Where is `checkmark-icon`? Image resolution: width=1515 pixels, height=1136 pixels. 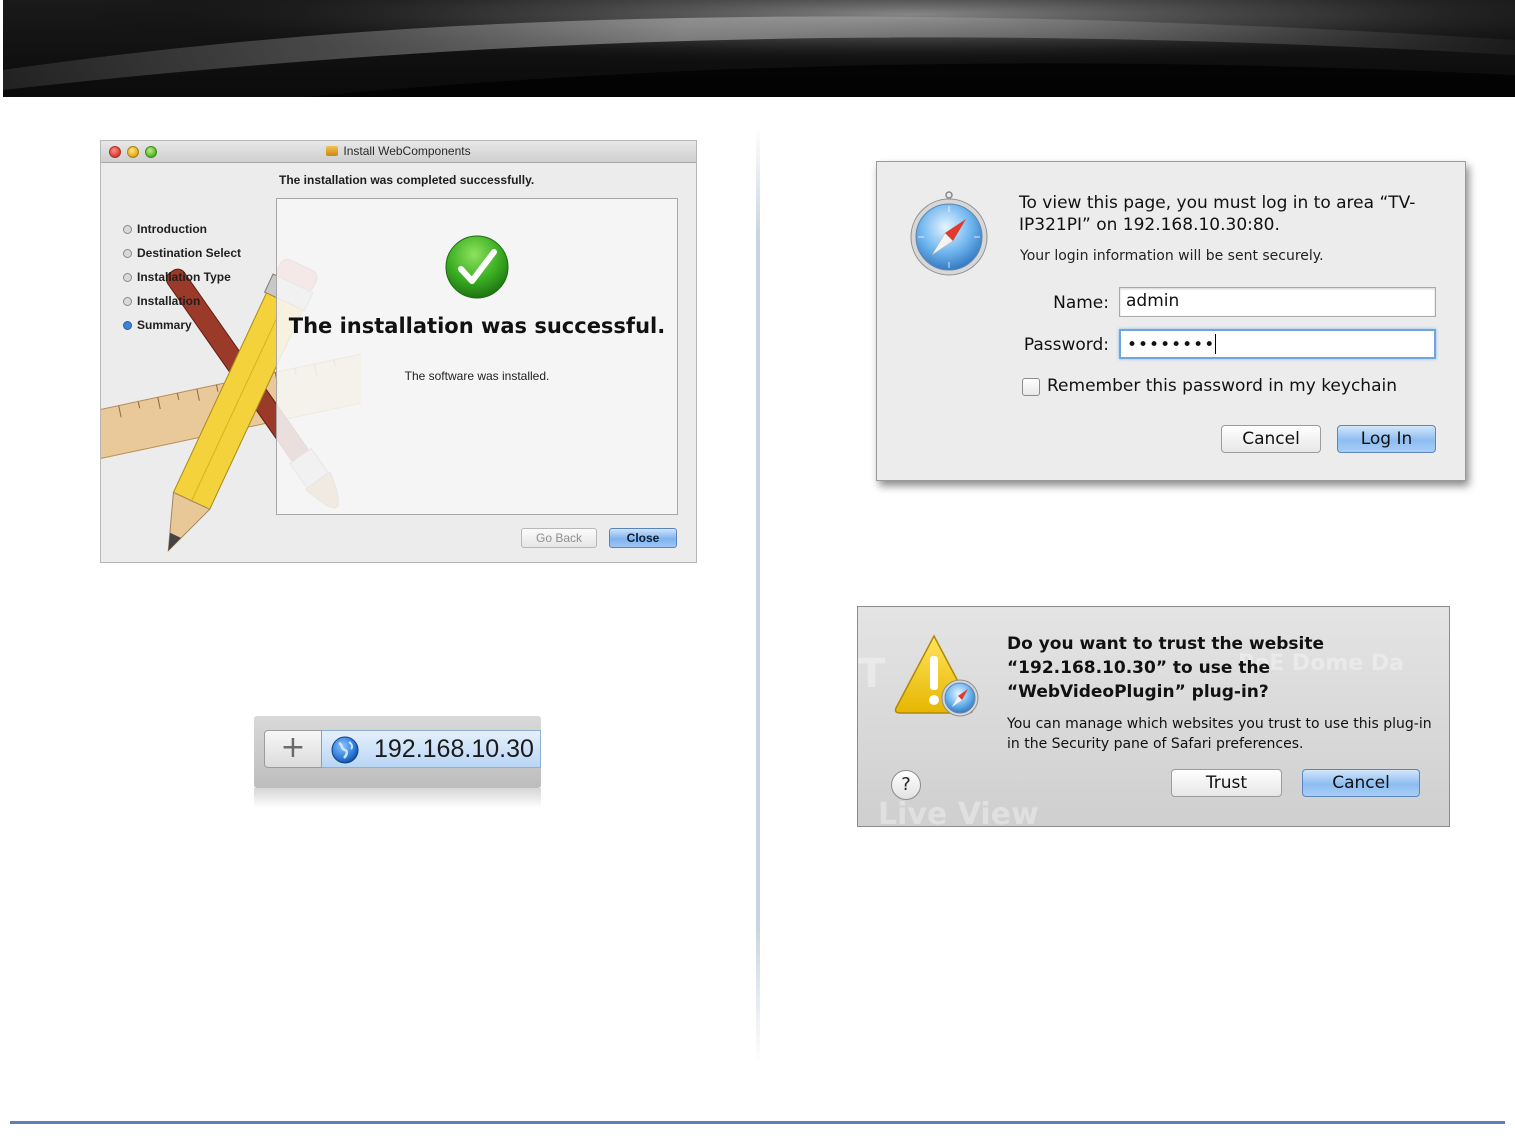 checkmark-icon is located at coordinates (477, 267).